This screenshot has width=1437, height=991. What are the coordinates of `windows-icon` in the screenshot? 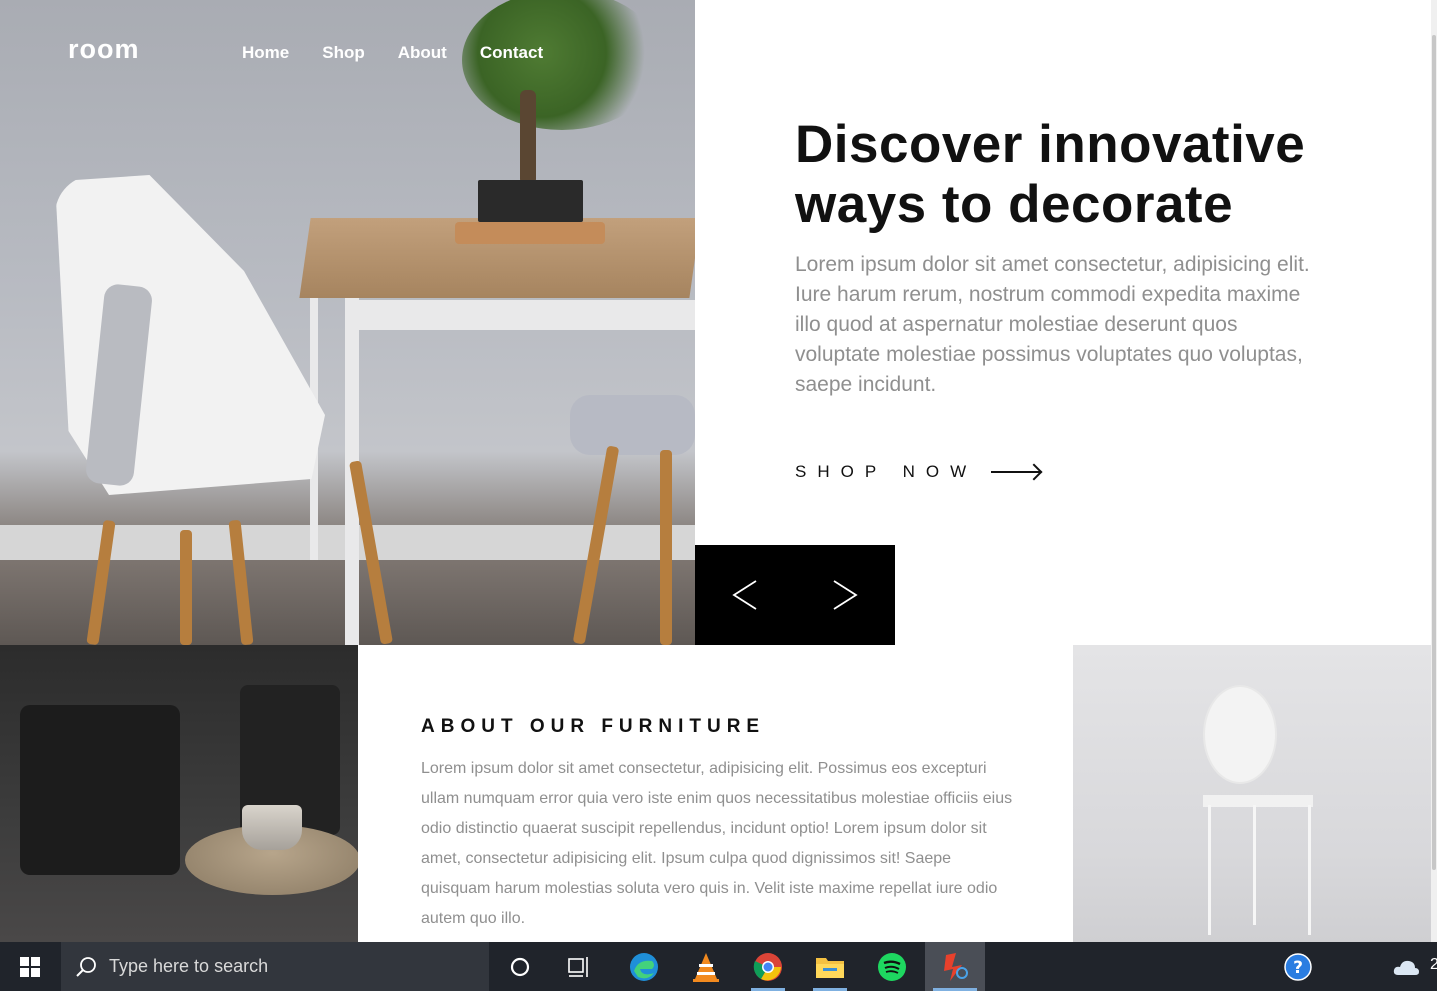 It's located at (30, 966).